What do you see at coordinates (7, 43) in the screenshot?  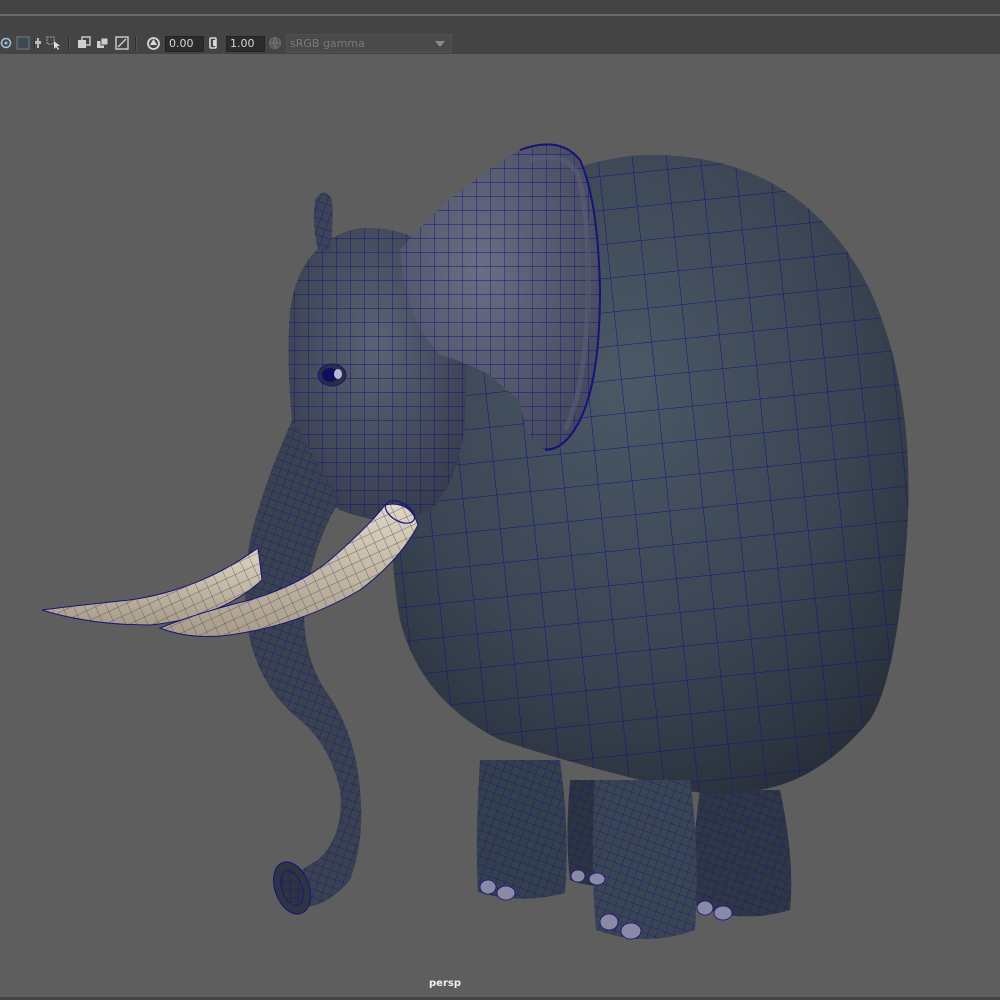 I see `isolate-select-icon` at bounding box center [7, 43].